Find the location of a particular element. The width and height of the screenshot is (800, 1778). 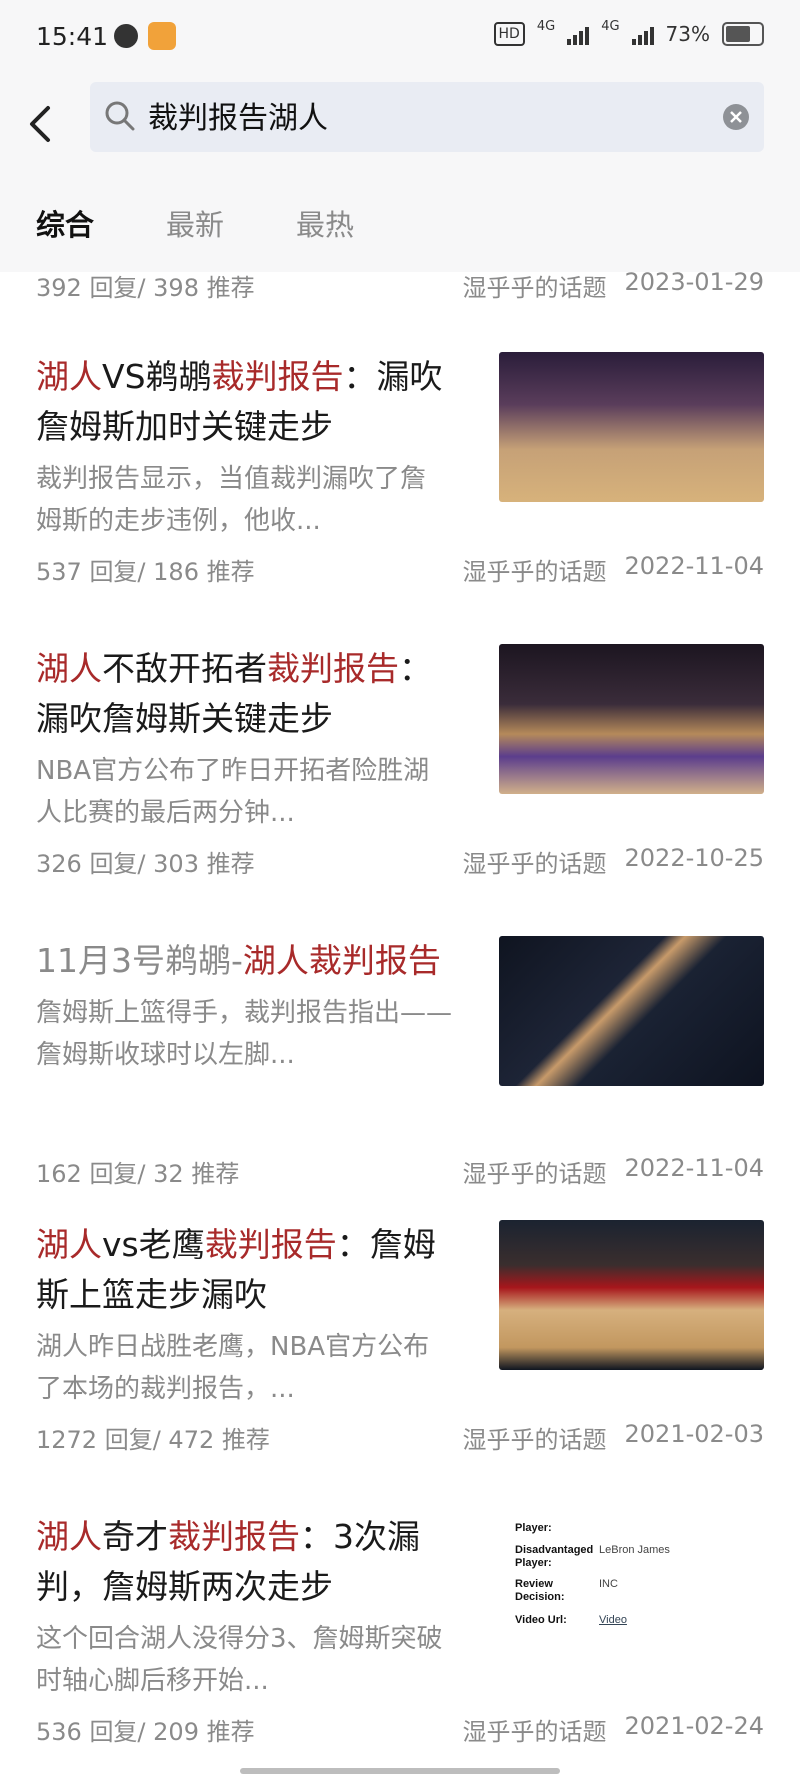

doc-video-label: Video Url: is located at coordinates (541, 1620).